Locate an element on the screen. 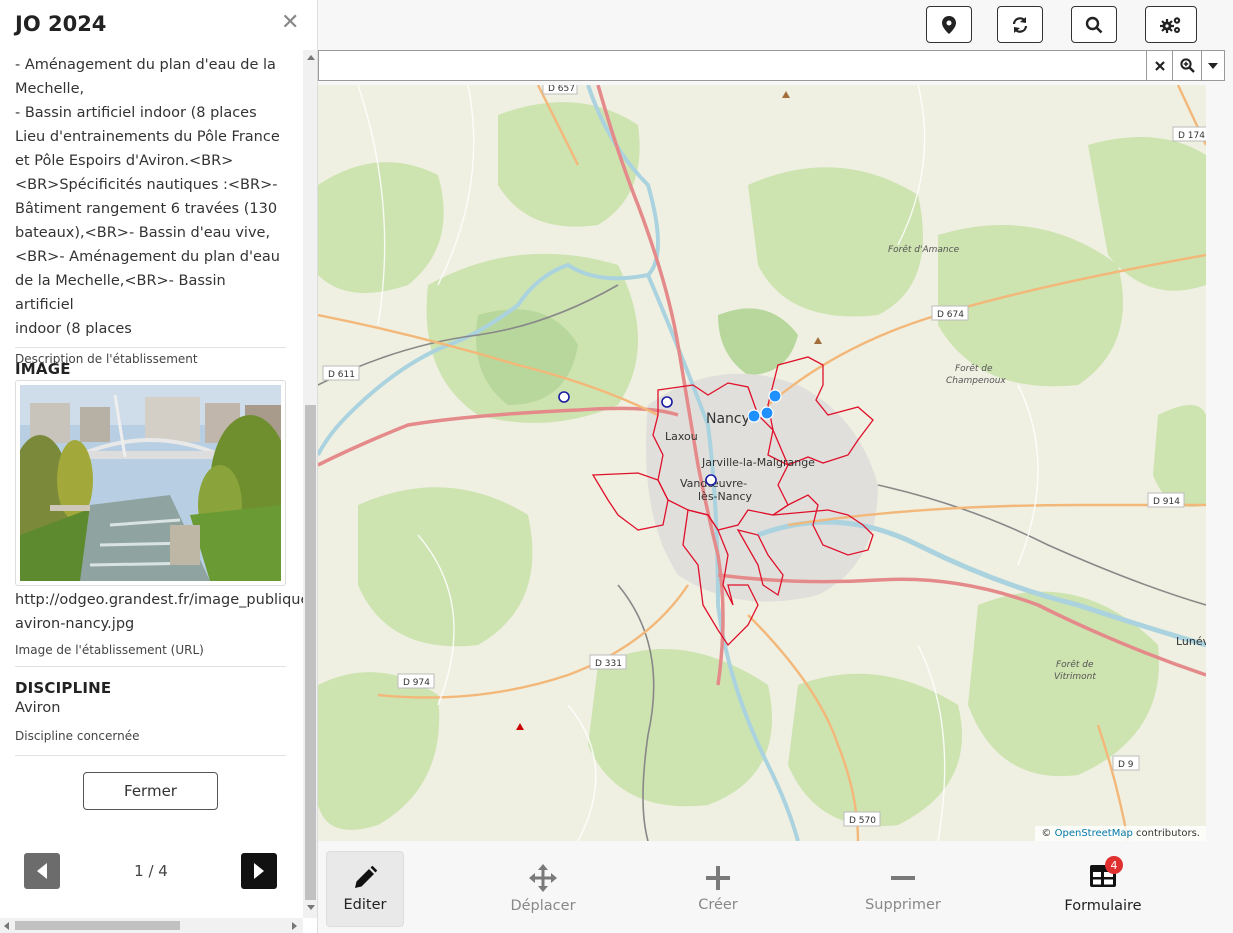 The height and width of the screenshot is (933, 1233). road-label: D 331 is located at coordinates (608, 664).